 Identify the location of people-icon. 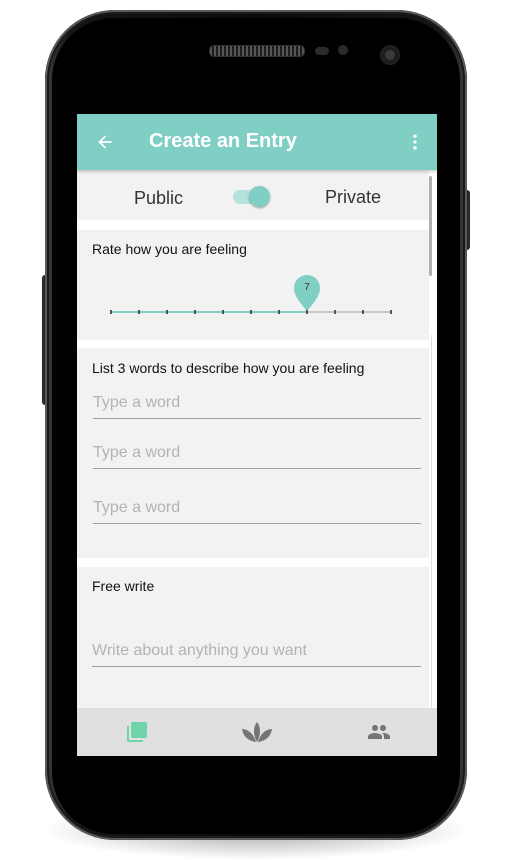
(379, 732).